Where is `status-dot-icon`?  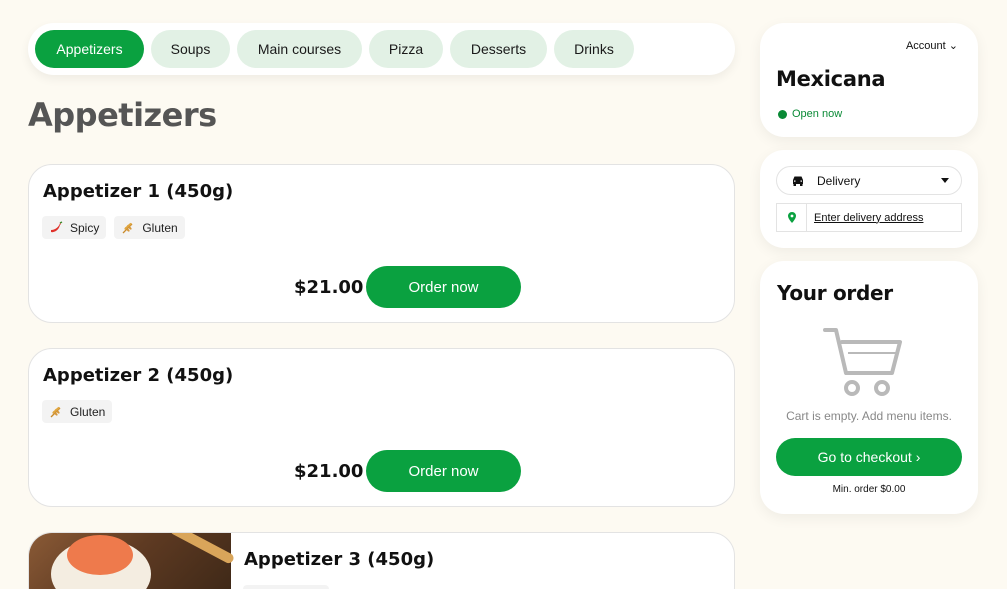 status-dot-icon is located at coordinates (782, 114).